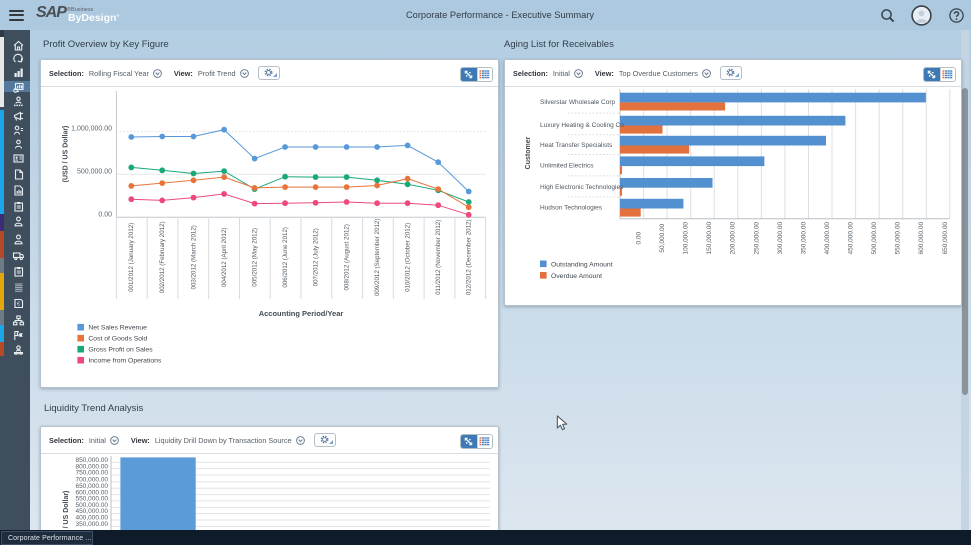  What do you see at coordinates (438, 257) in the screenshot?
I see `svg-text: 011/2012 (November 2012)` at bounding box center [438, 257].